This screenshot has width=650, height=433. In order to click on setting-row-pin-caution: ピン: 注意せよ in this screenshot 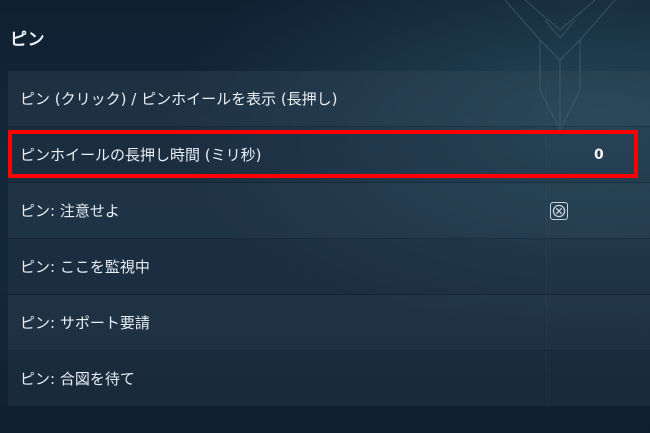, I will do `click(329, 211)`.